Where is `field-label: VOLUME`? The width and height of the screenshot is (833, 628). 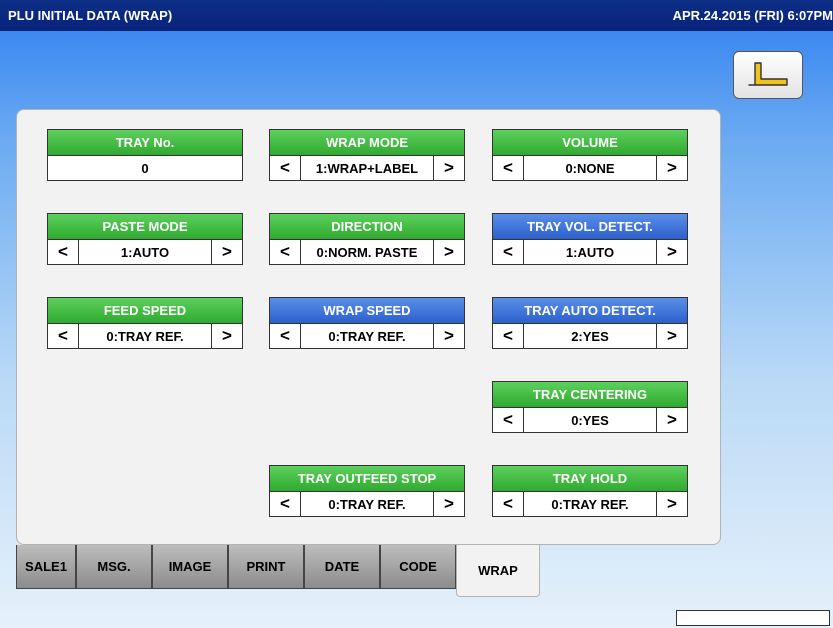
field-label: VOLUME is located at coordinates (590, 142).